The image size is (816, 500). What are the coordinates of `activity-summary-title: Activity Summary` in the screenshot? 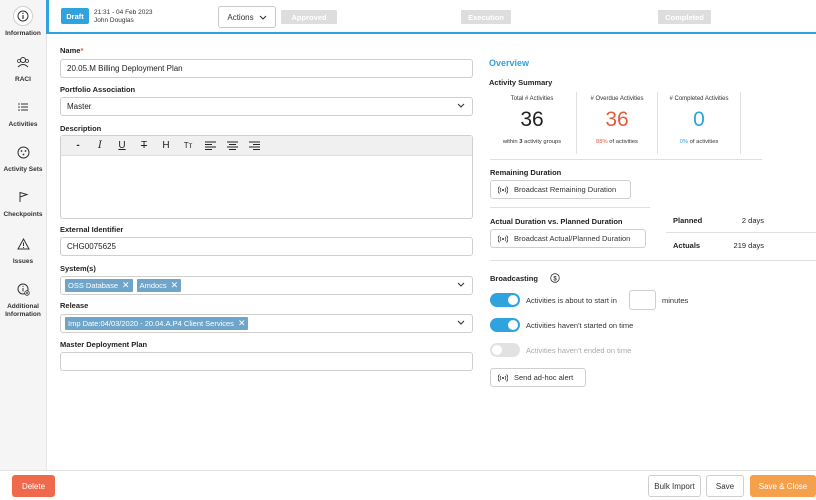 It's located at (521, 82).